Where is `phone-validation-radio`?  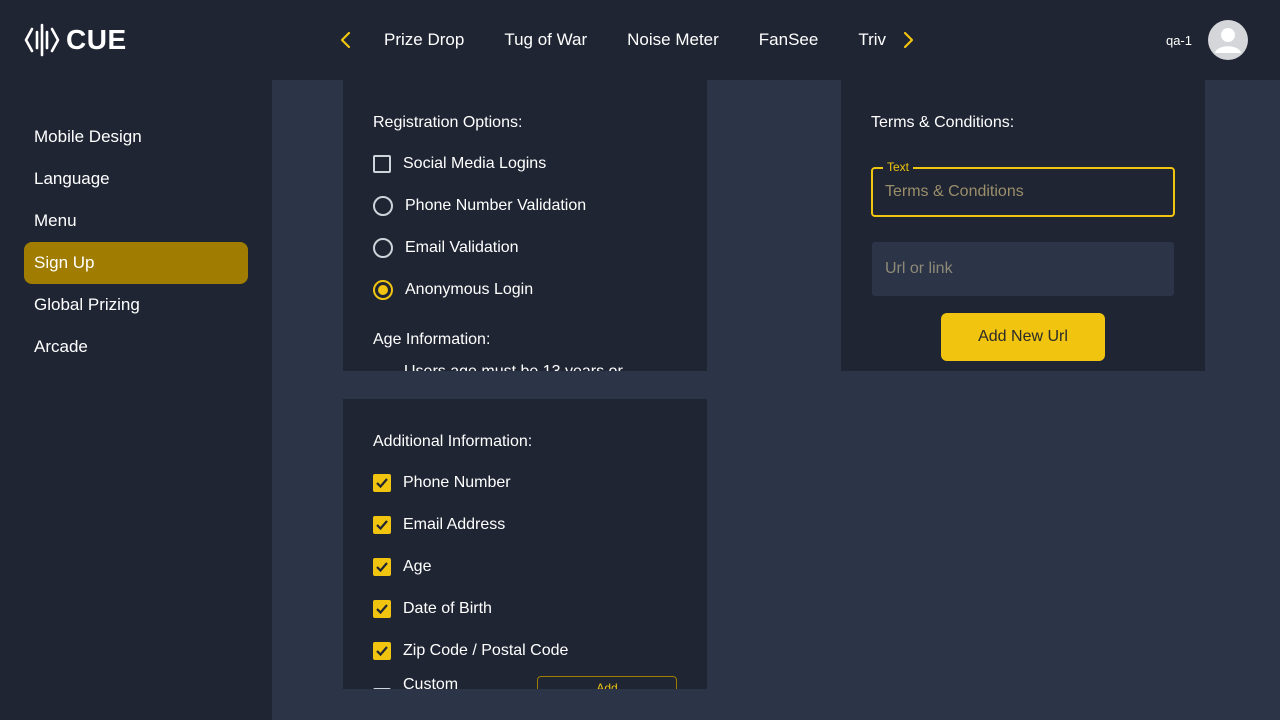
phone-validation-radio is located at coordinates (383, 206).